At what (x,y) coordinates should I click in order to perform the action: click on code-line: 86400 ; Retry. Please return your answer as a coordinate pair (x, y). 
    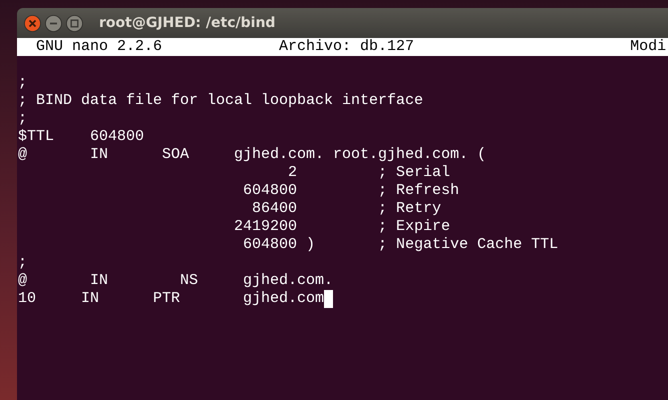
    Looking at the image, I should click on (346, 209).